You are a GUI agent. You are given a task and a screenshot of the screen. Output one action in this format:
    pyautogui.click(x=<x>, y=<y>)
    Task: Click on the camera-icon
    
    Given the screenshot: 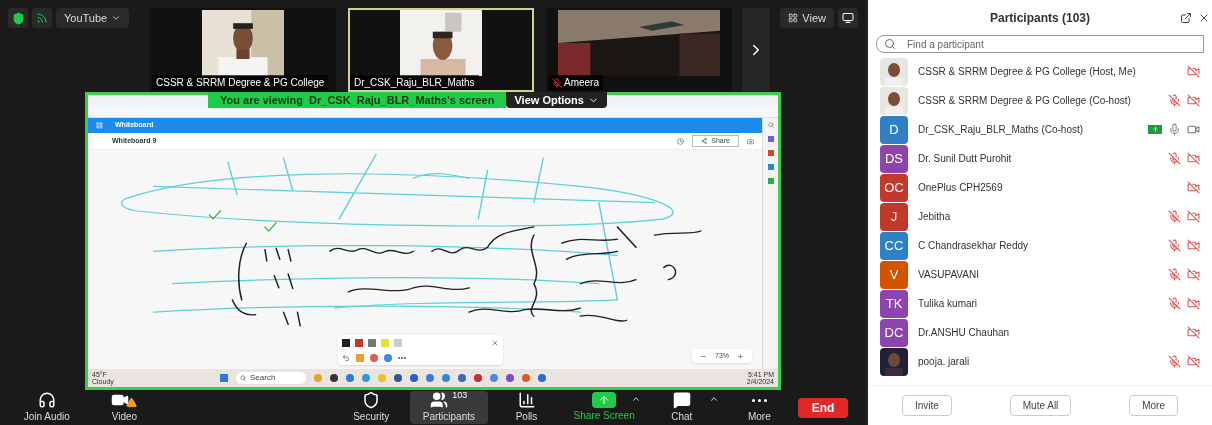 What is the action you would take?
    pyautogui.click(x=750, y=141)
    